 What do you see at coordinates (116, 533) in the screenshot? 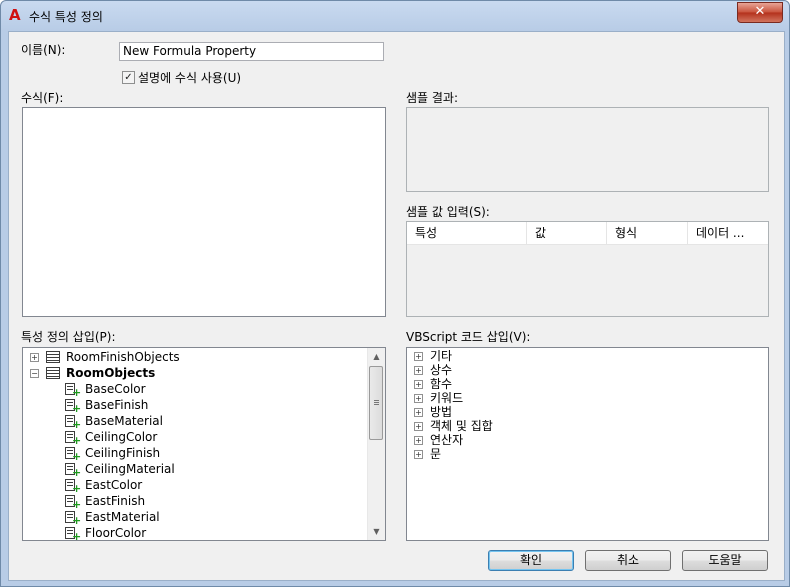
I see `tree-item-label: FloorColor` at bounding box center [116, 533].